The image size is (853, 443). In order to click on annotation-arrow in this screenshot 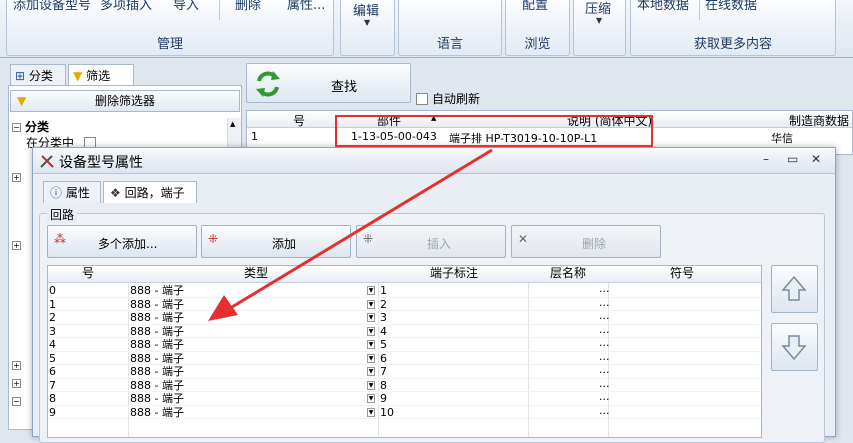, I will do `click(350, 234)`.